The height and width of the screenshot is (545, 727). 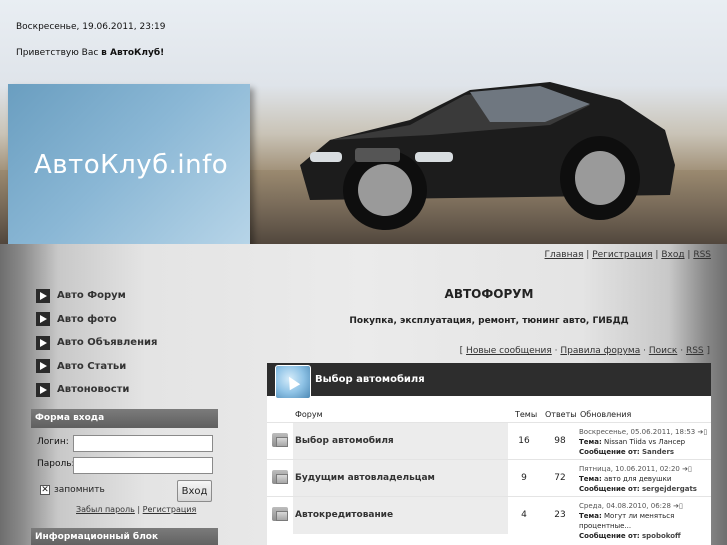 I want to click on checkbox-checked-icon: ✕, so click(x=45, y=490).